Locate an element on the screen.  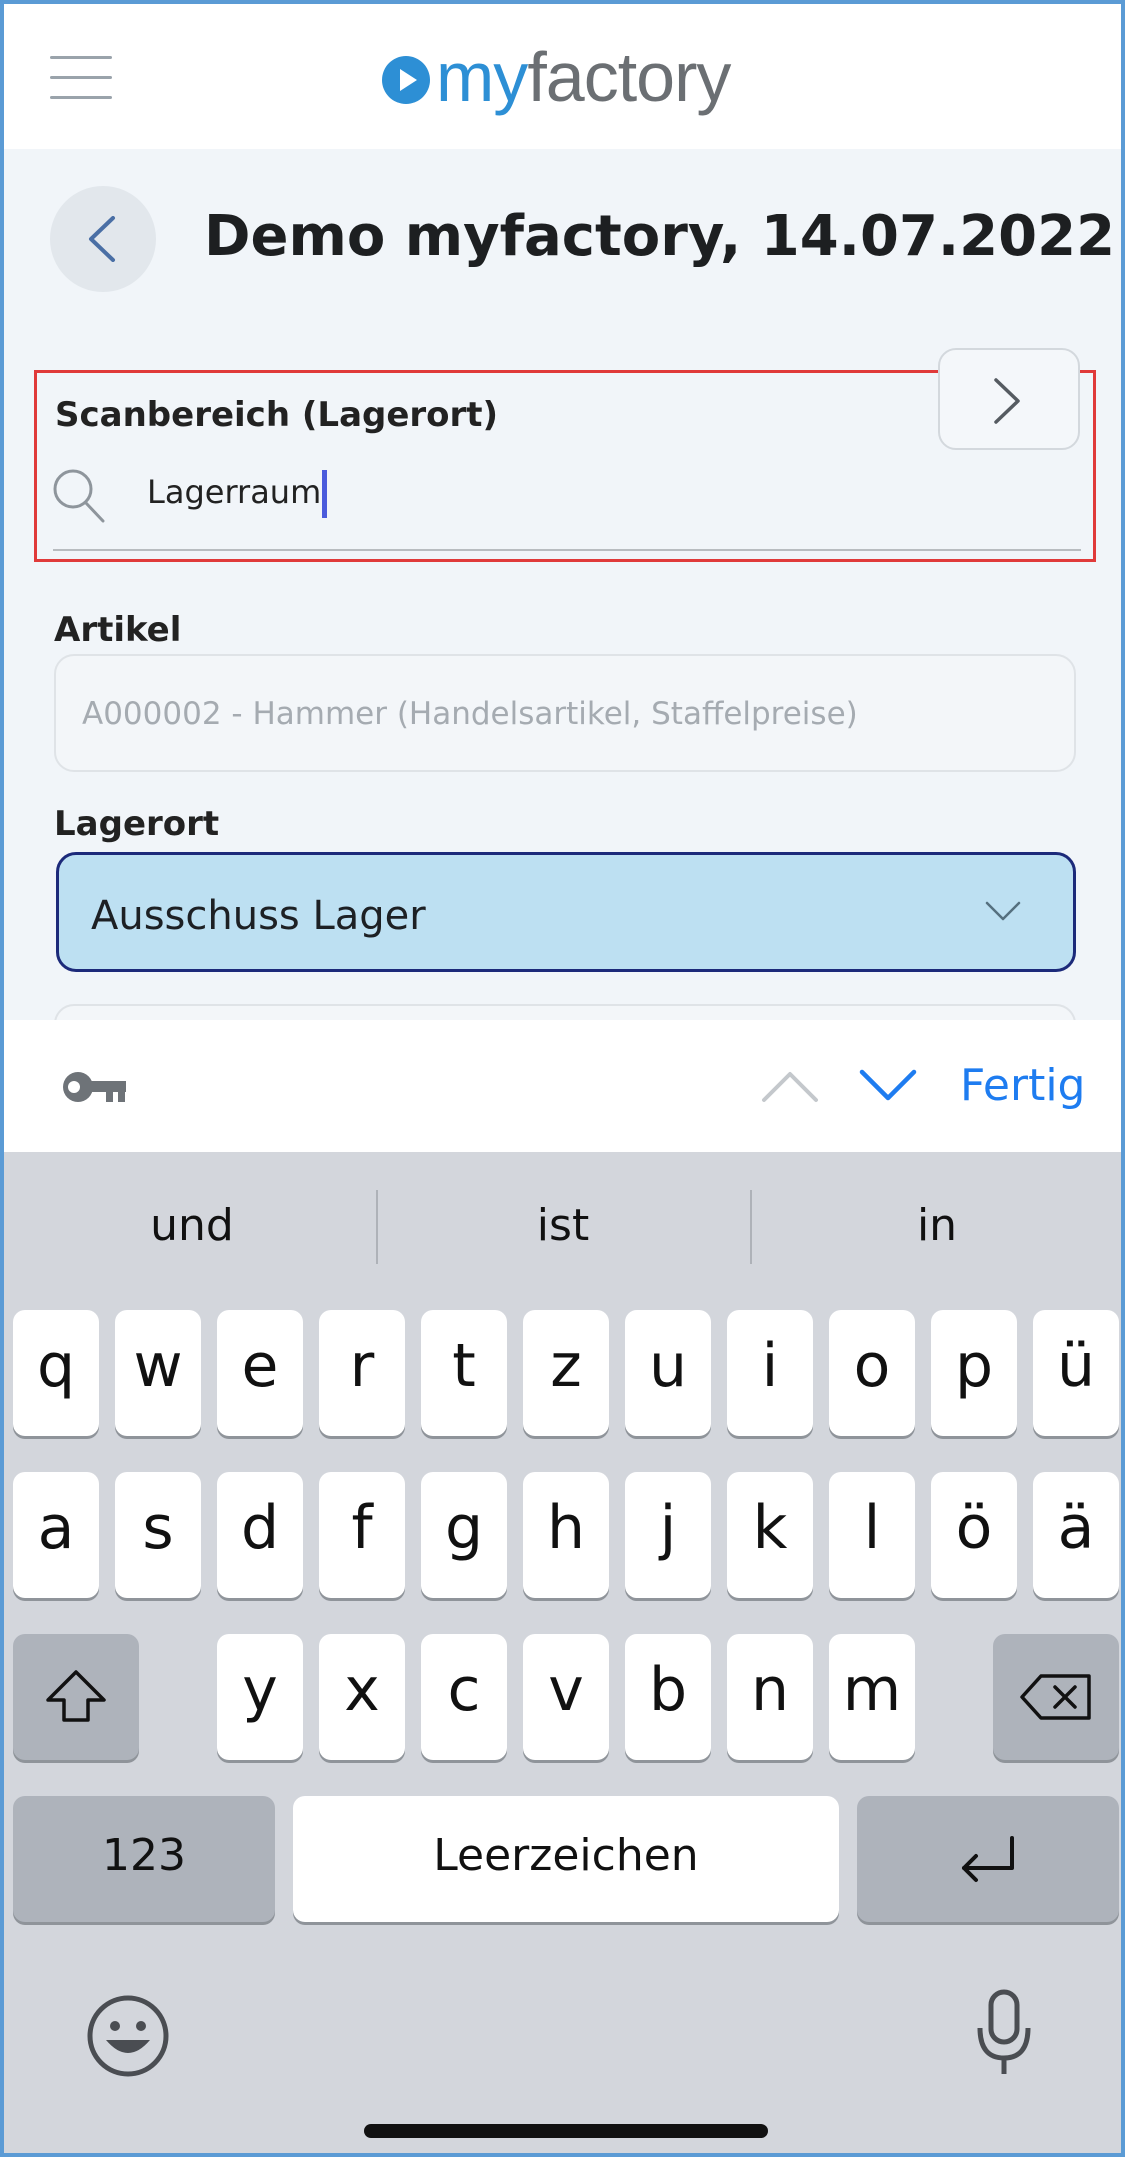
search-icon is located at coordinates (79, 496).